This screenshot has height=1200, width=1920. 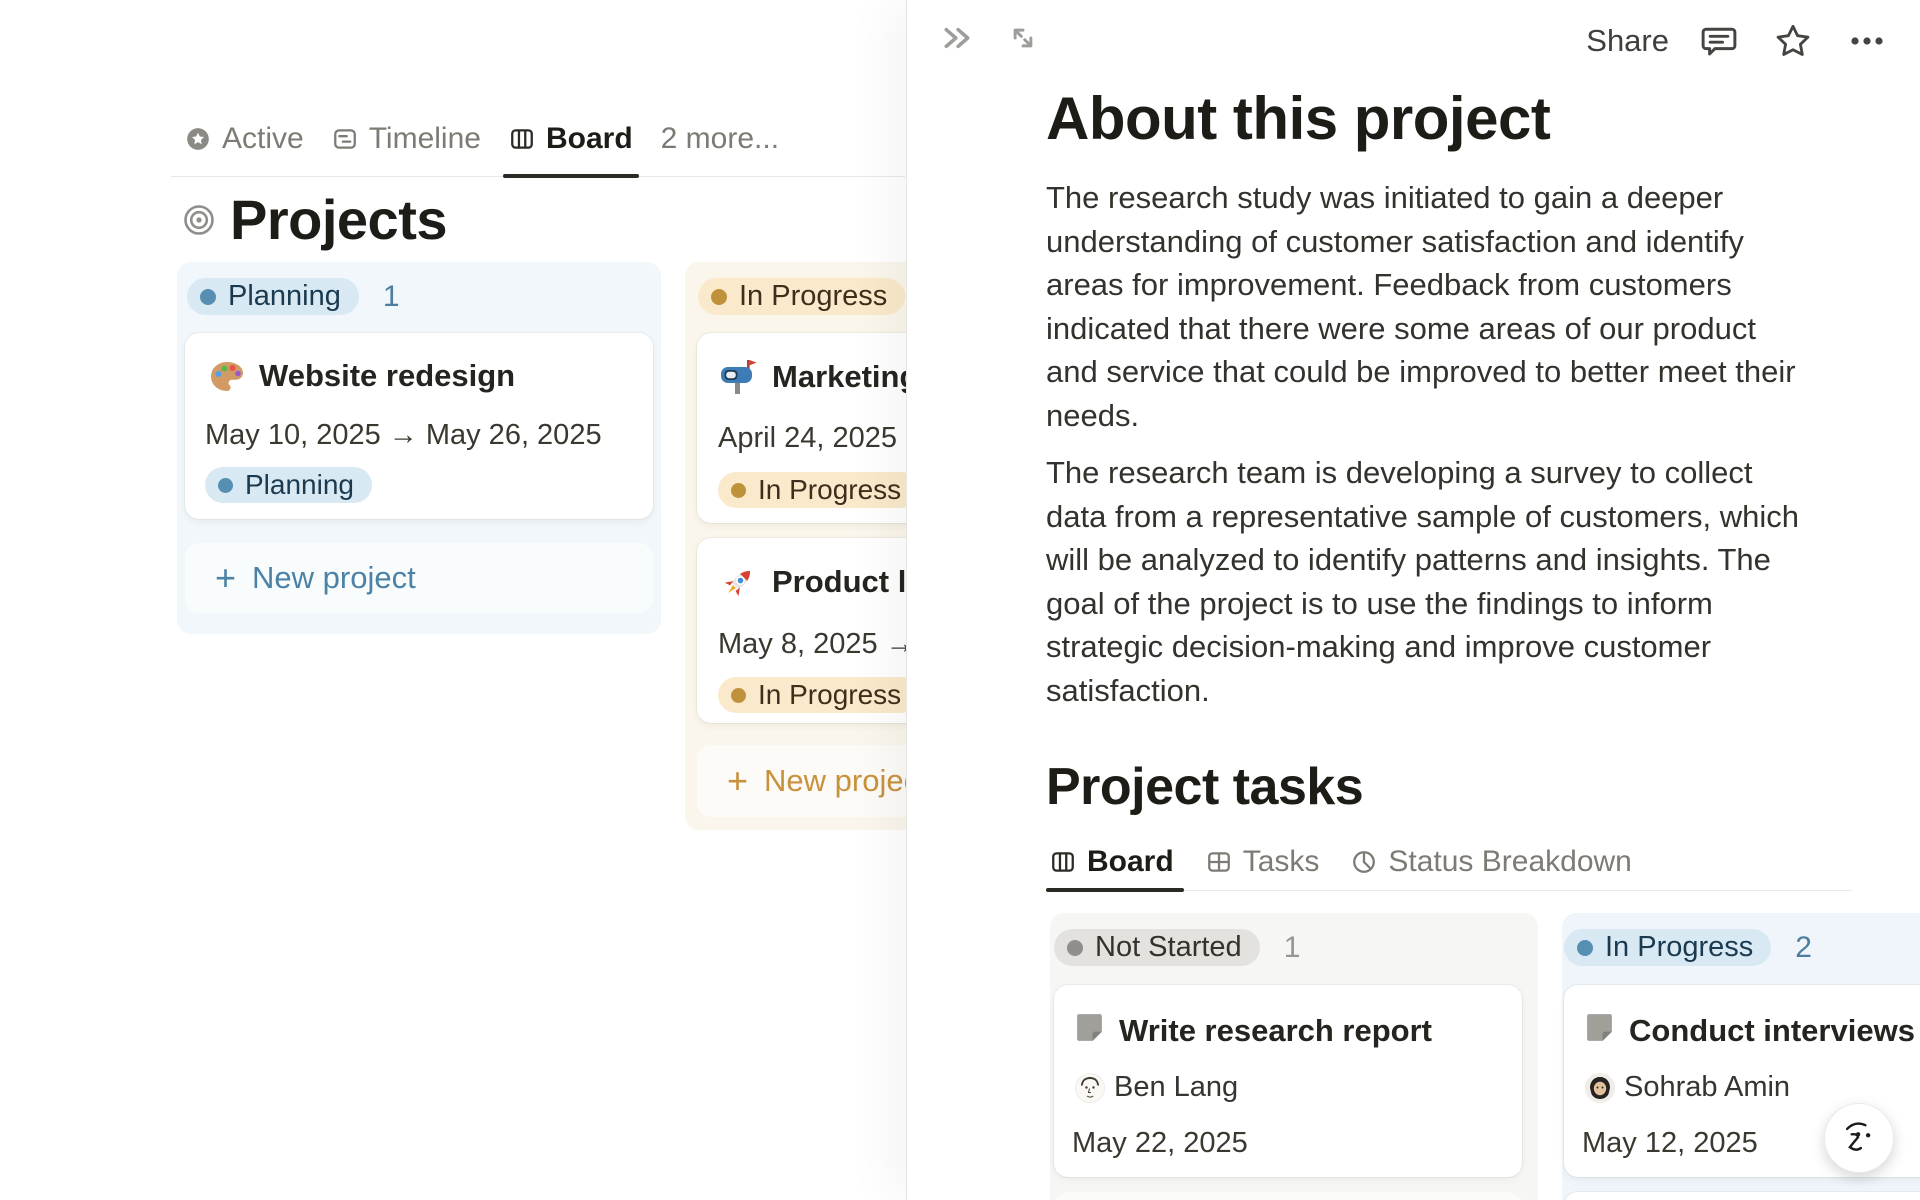 What do you see at coordinates (990, 38) in the screenshot?
I see `panel-toolbar-left` at bounding box center [990, 38].